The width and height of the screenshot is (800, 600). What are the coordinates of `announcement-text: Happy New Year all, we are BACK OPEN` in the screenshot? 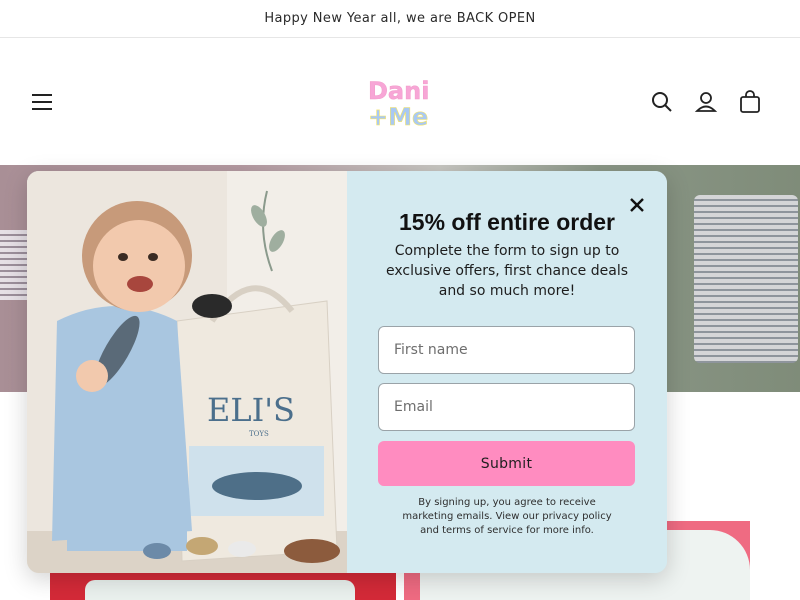 It's located at (400, 18).